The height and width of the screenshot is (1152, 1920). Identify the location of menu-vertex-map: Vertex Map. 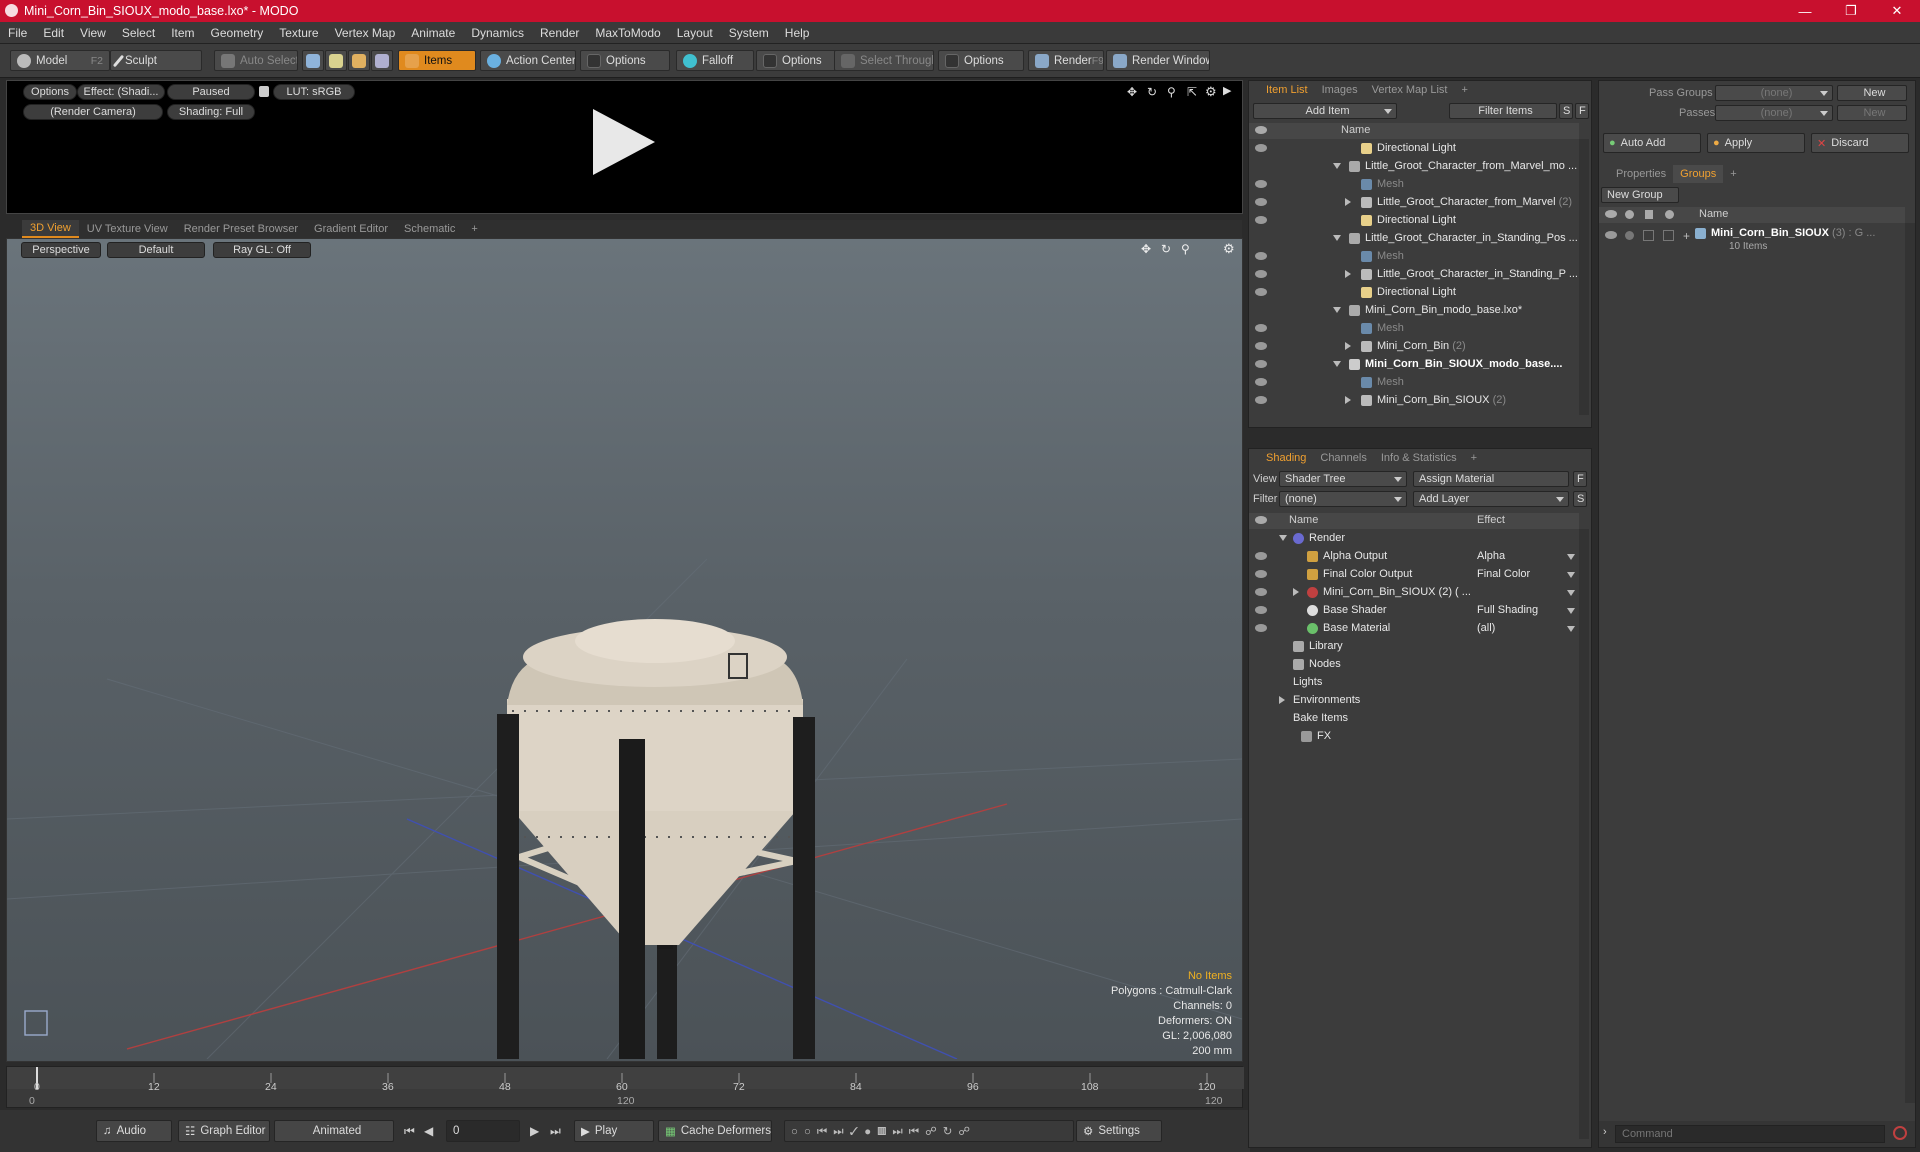
(365, 33).